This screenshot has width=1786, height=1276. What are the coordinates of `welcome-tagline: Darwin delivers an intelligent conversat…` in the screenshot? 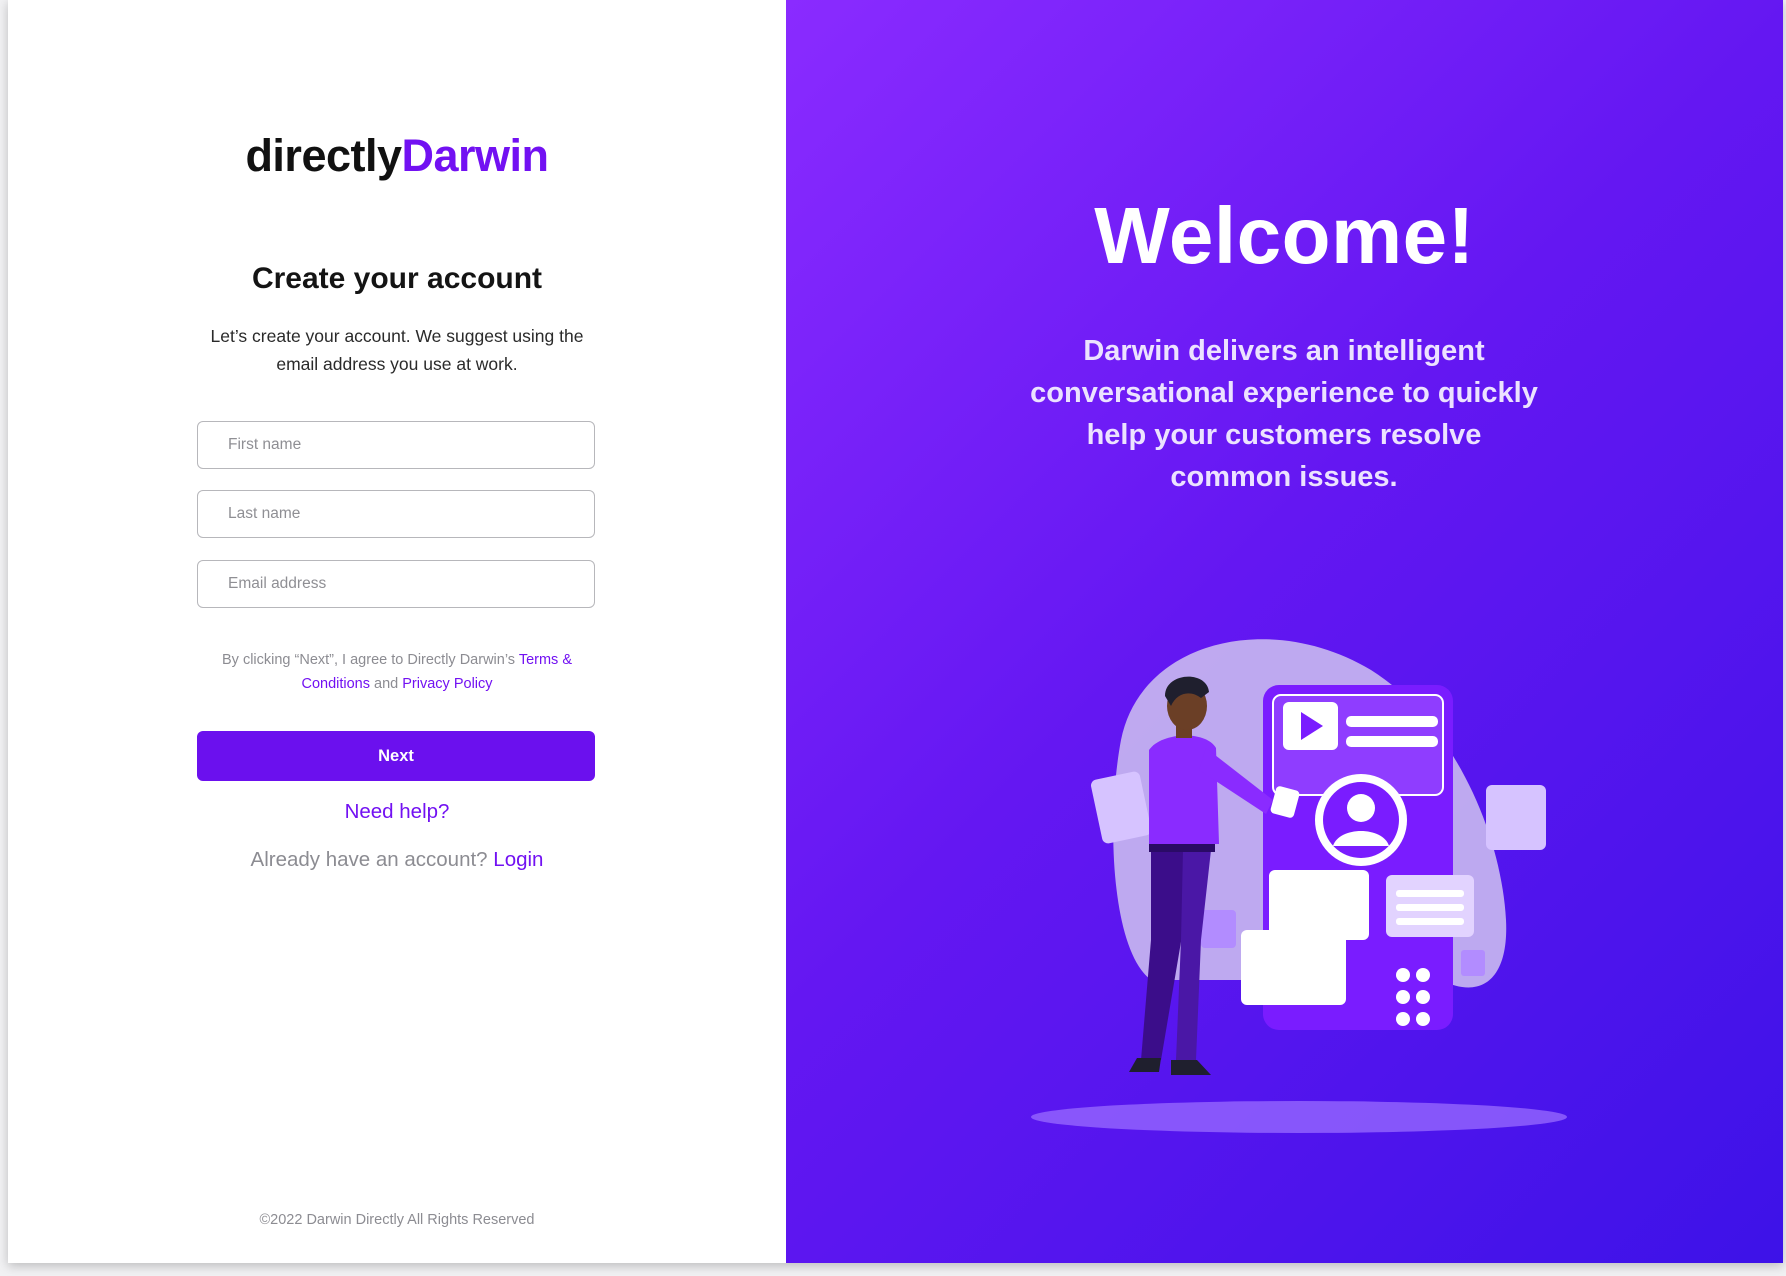 It's located at (1284, 414).